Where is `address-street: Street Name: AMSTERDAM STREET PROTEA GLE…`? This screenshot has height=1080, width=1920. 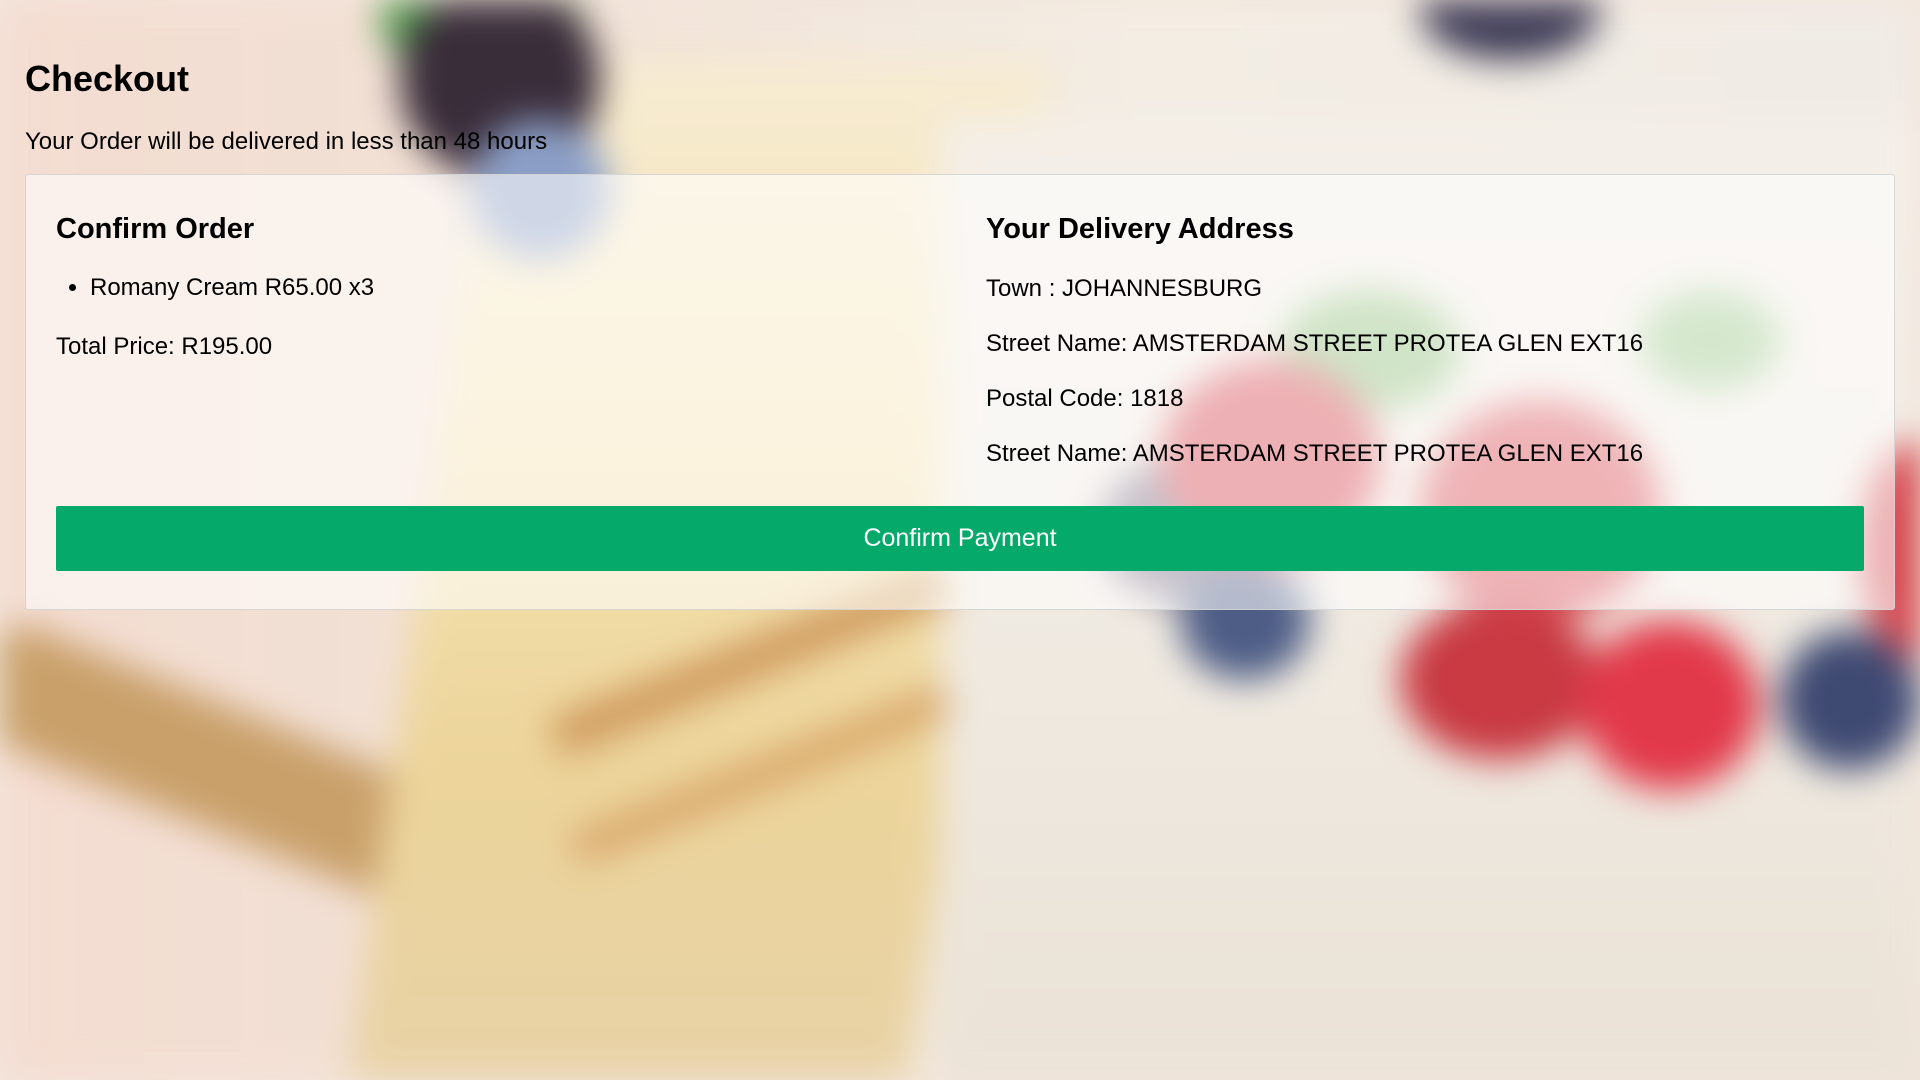 address-street: Street Name: AMSTERDAM STREET PROTEA GLE… is located at coordinates (1315, 343).